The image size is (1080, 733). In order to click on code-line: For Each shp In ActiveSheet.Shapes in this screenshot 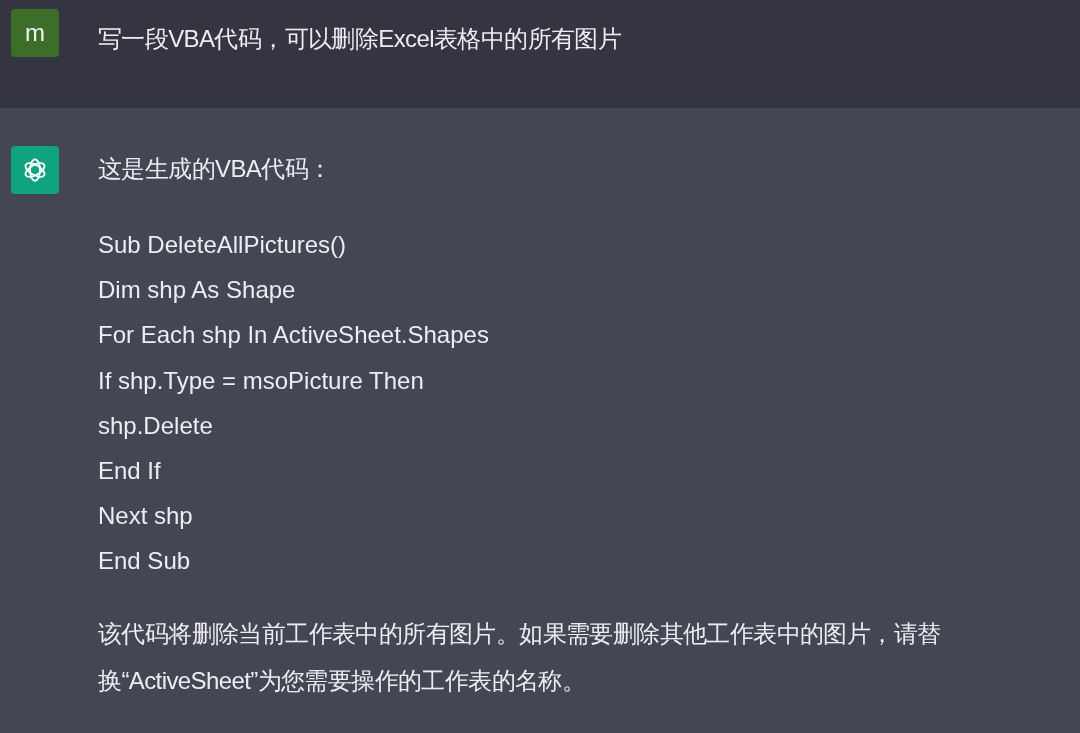, I will do `click(293, 335)`.